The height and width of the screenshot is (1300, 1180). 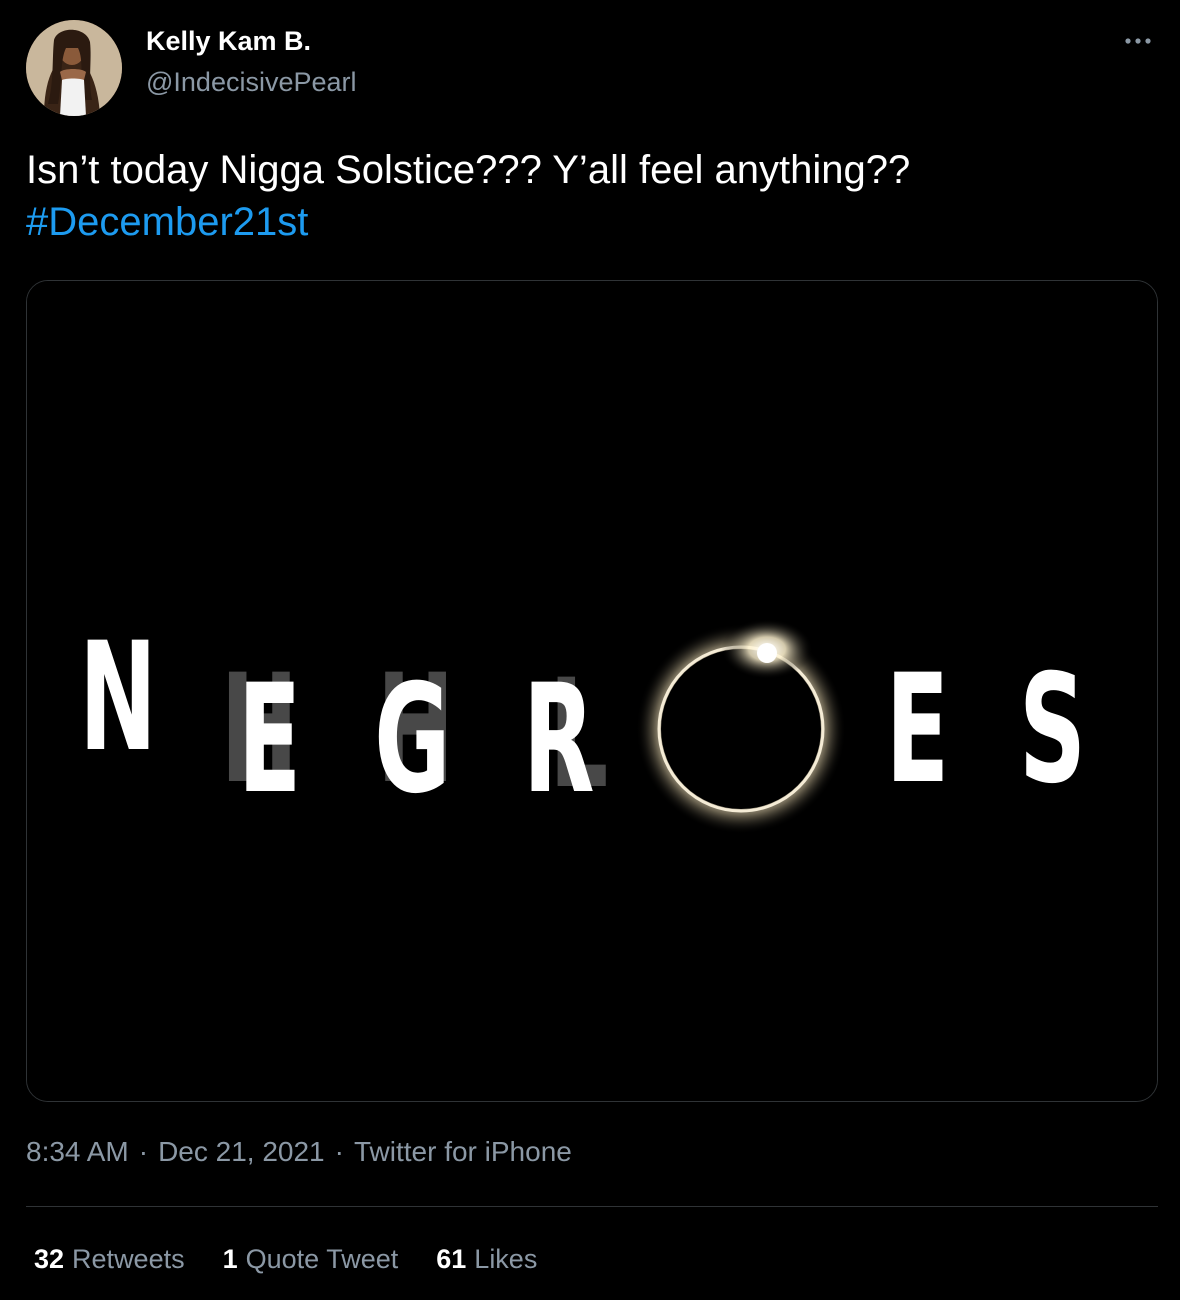 I want to click on tweet-meta: 8:34 AM · Dec 21, 2021 · Twitter for iPhone, so click(x=299, y=1152).